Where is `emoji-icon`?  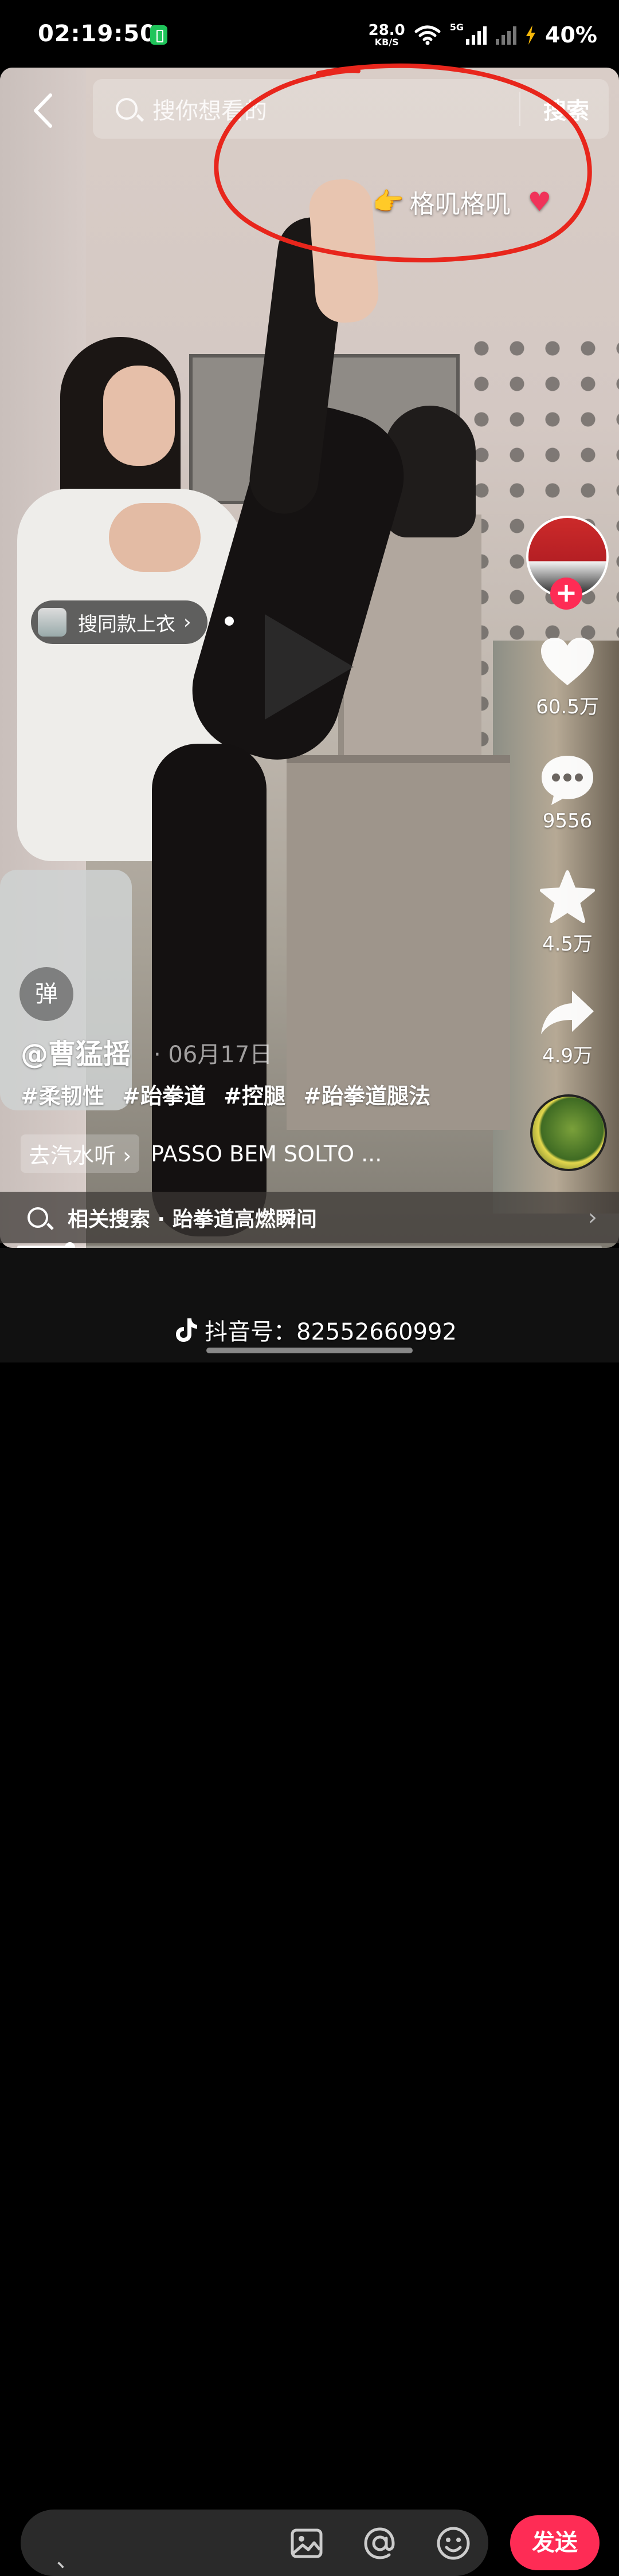 emoji-icon is located at coordinates (453, 2543).